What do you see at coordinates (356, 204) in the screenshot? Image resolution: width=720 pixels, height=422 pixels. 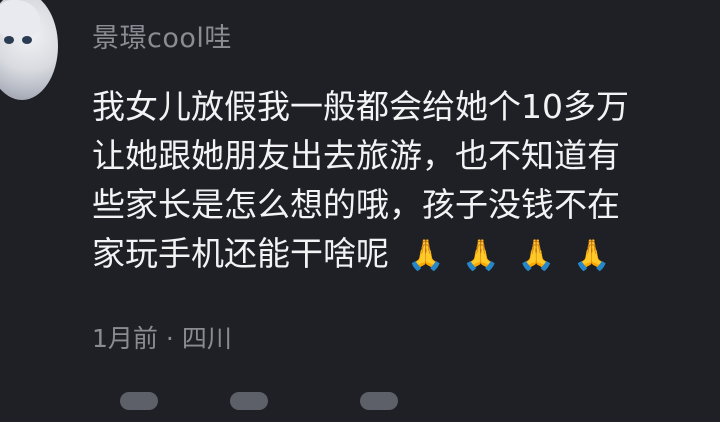 I see `comment-line-3: 些家长是怎么想的哦，孩子没钱不在` at bounding box center [356, 204].